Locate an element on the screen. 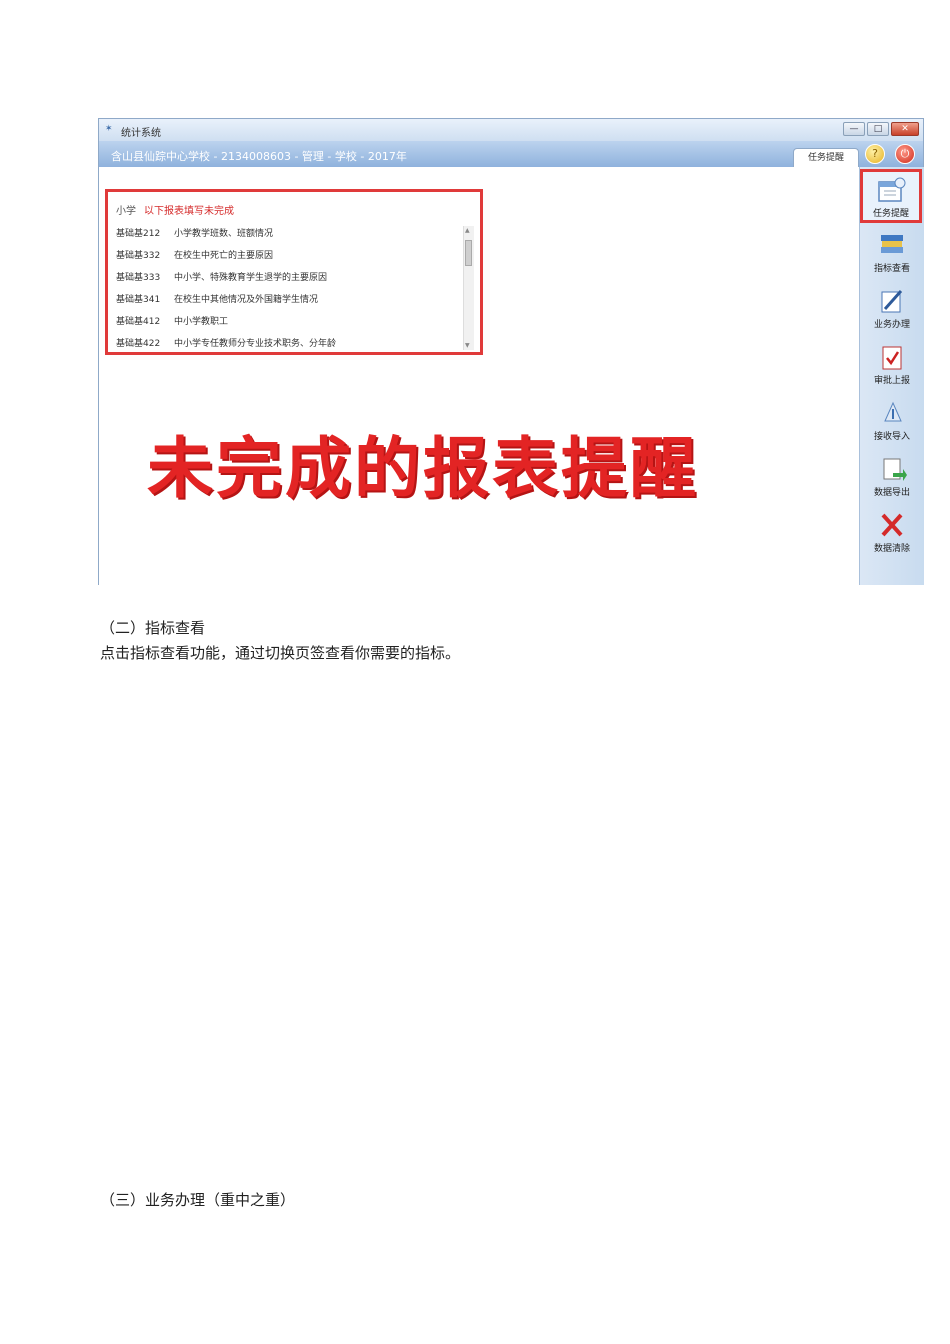  sidebar-label: 审批上报 is located at coordinates (891, 381).